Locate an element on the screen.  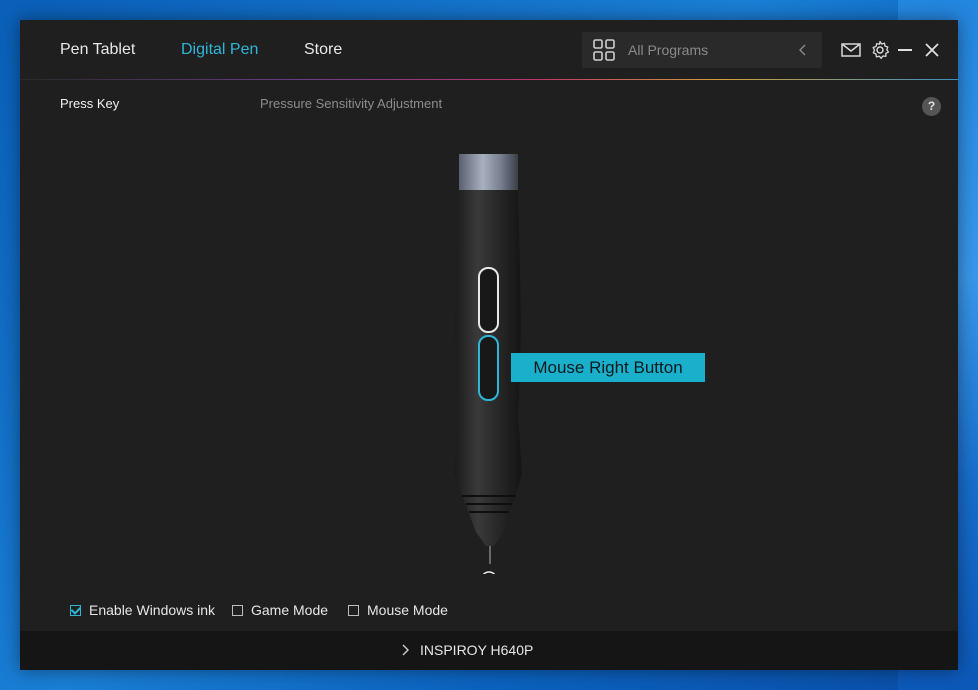
pen-lower-button is located at coordinates (488, 368).